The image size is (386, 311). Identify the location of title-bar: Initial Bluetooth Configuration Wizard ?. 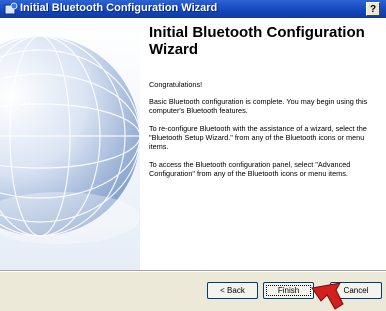
(193, 9).